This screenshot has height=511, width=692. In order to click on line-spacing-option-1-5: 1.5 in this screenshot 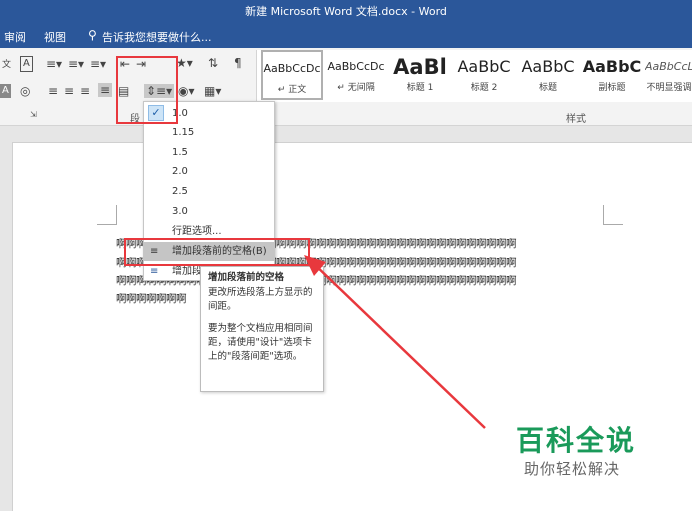, I will do `click(209, 152)`.